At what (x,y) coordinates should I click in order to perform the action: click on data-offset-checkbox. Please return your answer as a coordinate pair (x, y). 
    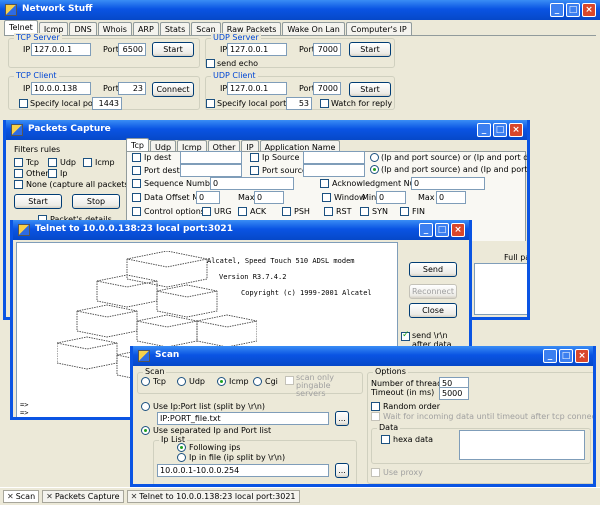
    Looking at the image, I should click on (136, 197).